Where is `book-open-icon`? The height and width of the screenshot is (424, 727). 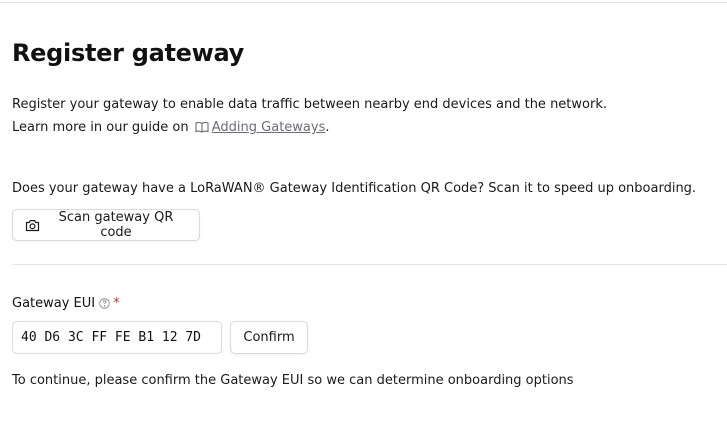 book-open-icon is located at coordinates (202, 129).